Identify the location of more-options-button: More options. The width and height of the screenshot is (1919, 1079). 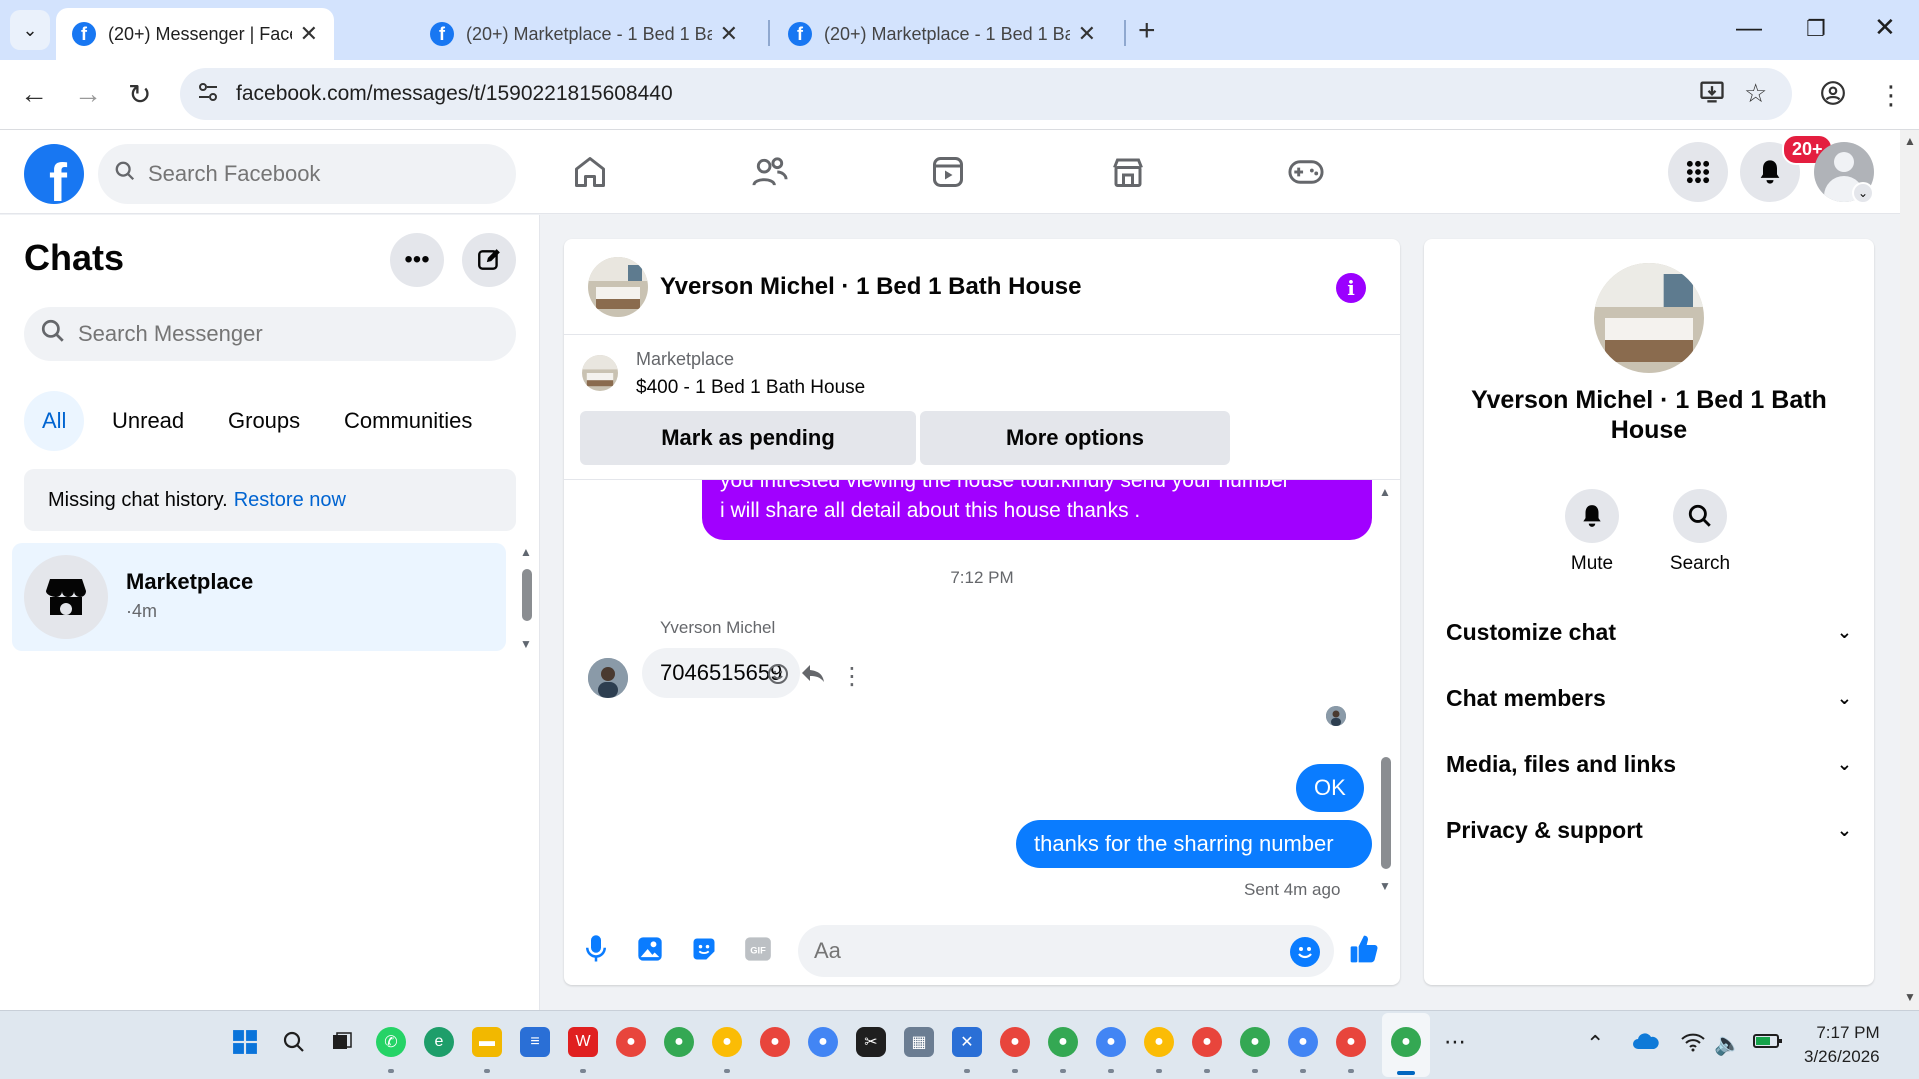
(1075, 438).